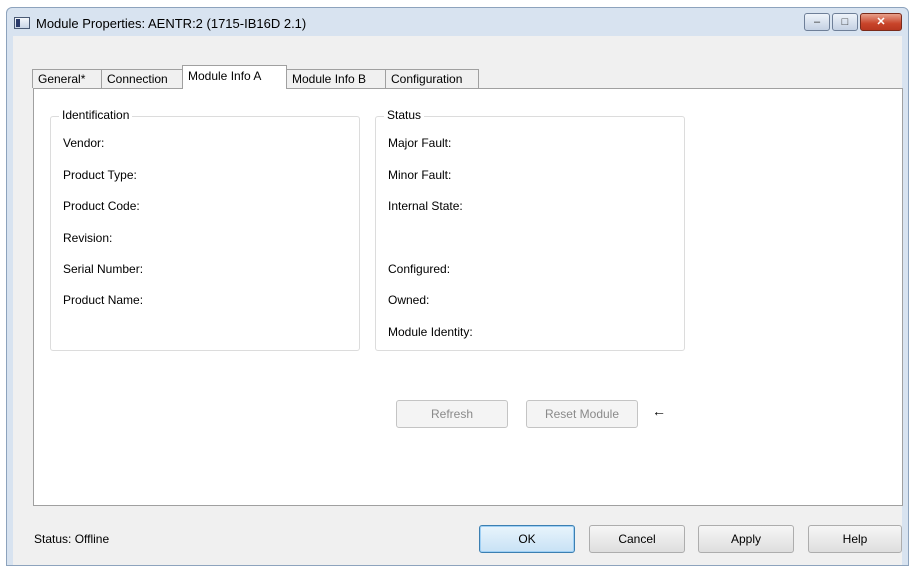 The width and height of the screenshot is (909, 566). What do you see at coordinates (527, 539) in the screenshot?
I see `ok-button: OK` at bounding box center [527, 539].